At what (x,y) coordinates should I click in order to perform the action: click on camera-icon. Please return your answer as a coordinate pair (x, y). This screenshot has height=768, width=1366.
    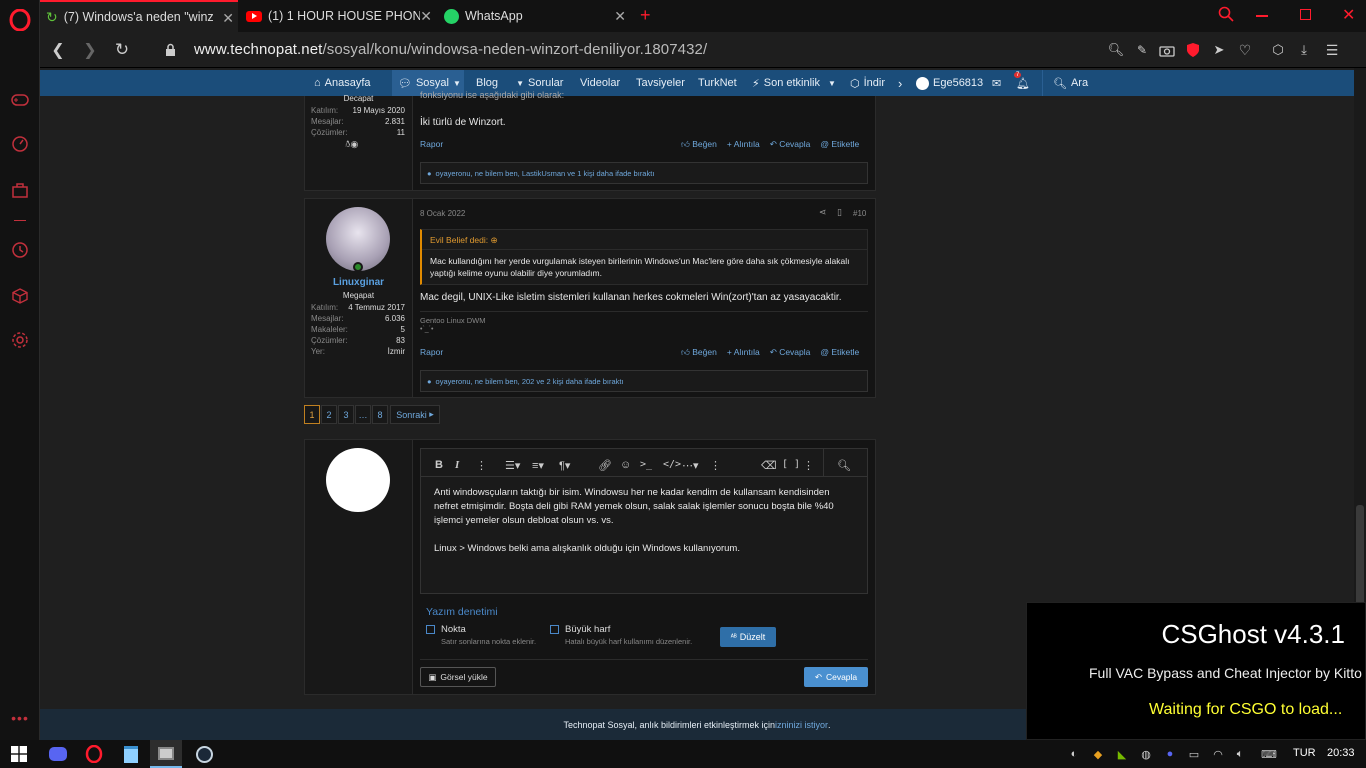
    Looking at the image, I should click on (1167, 50).